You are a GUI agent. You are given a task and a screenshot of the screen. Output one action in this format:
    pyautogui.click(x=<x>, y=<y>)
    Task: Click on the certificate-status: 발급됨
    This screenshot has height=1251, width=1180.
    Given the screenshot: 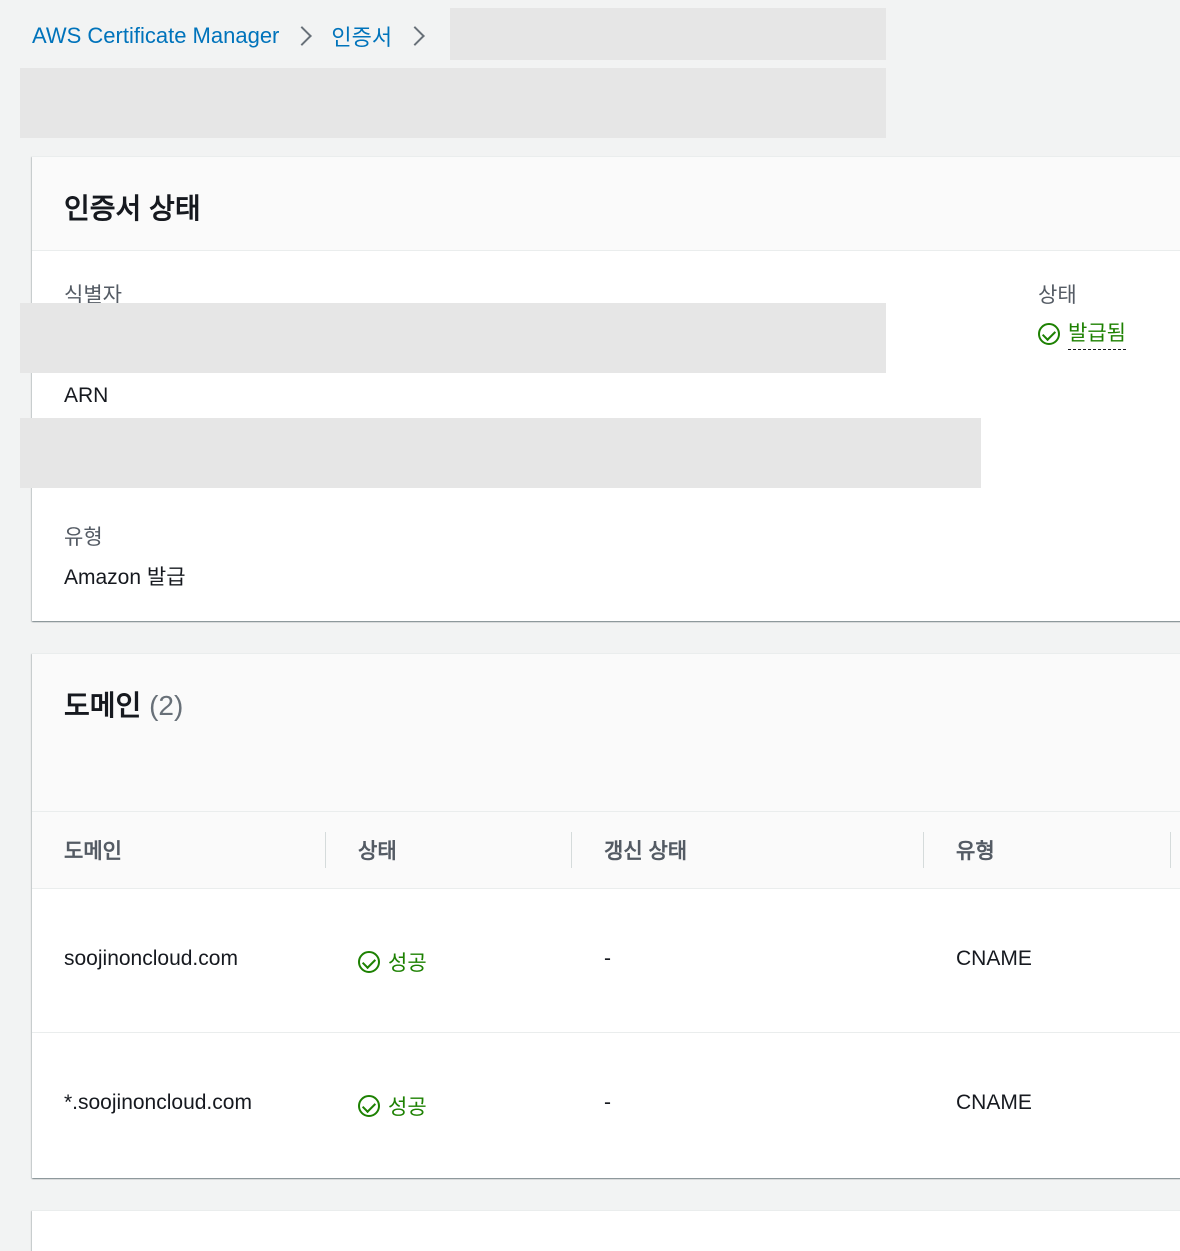 What is the action you would take?
    pyautogui.click(x=1082, y=333)
    